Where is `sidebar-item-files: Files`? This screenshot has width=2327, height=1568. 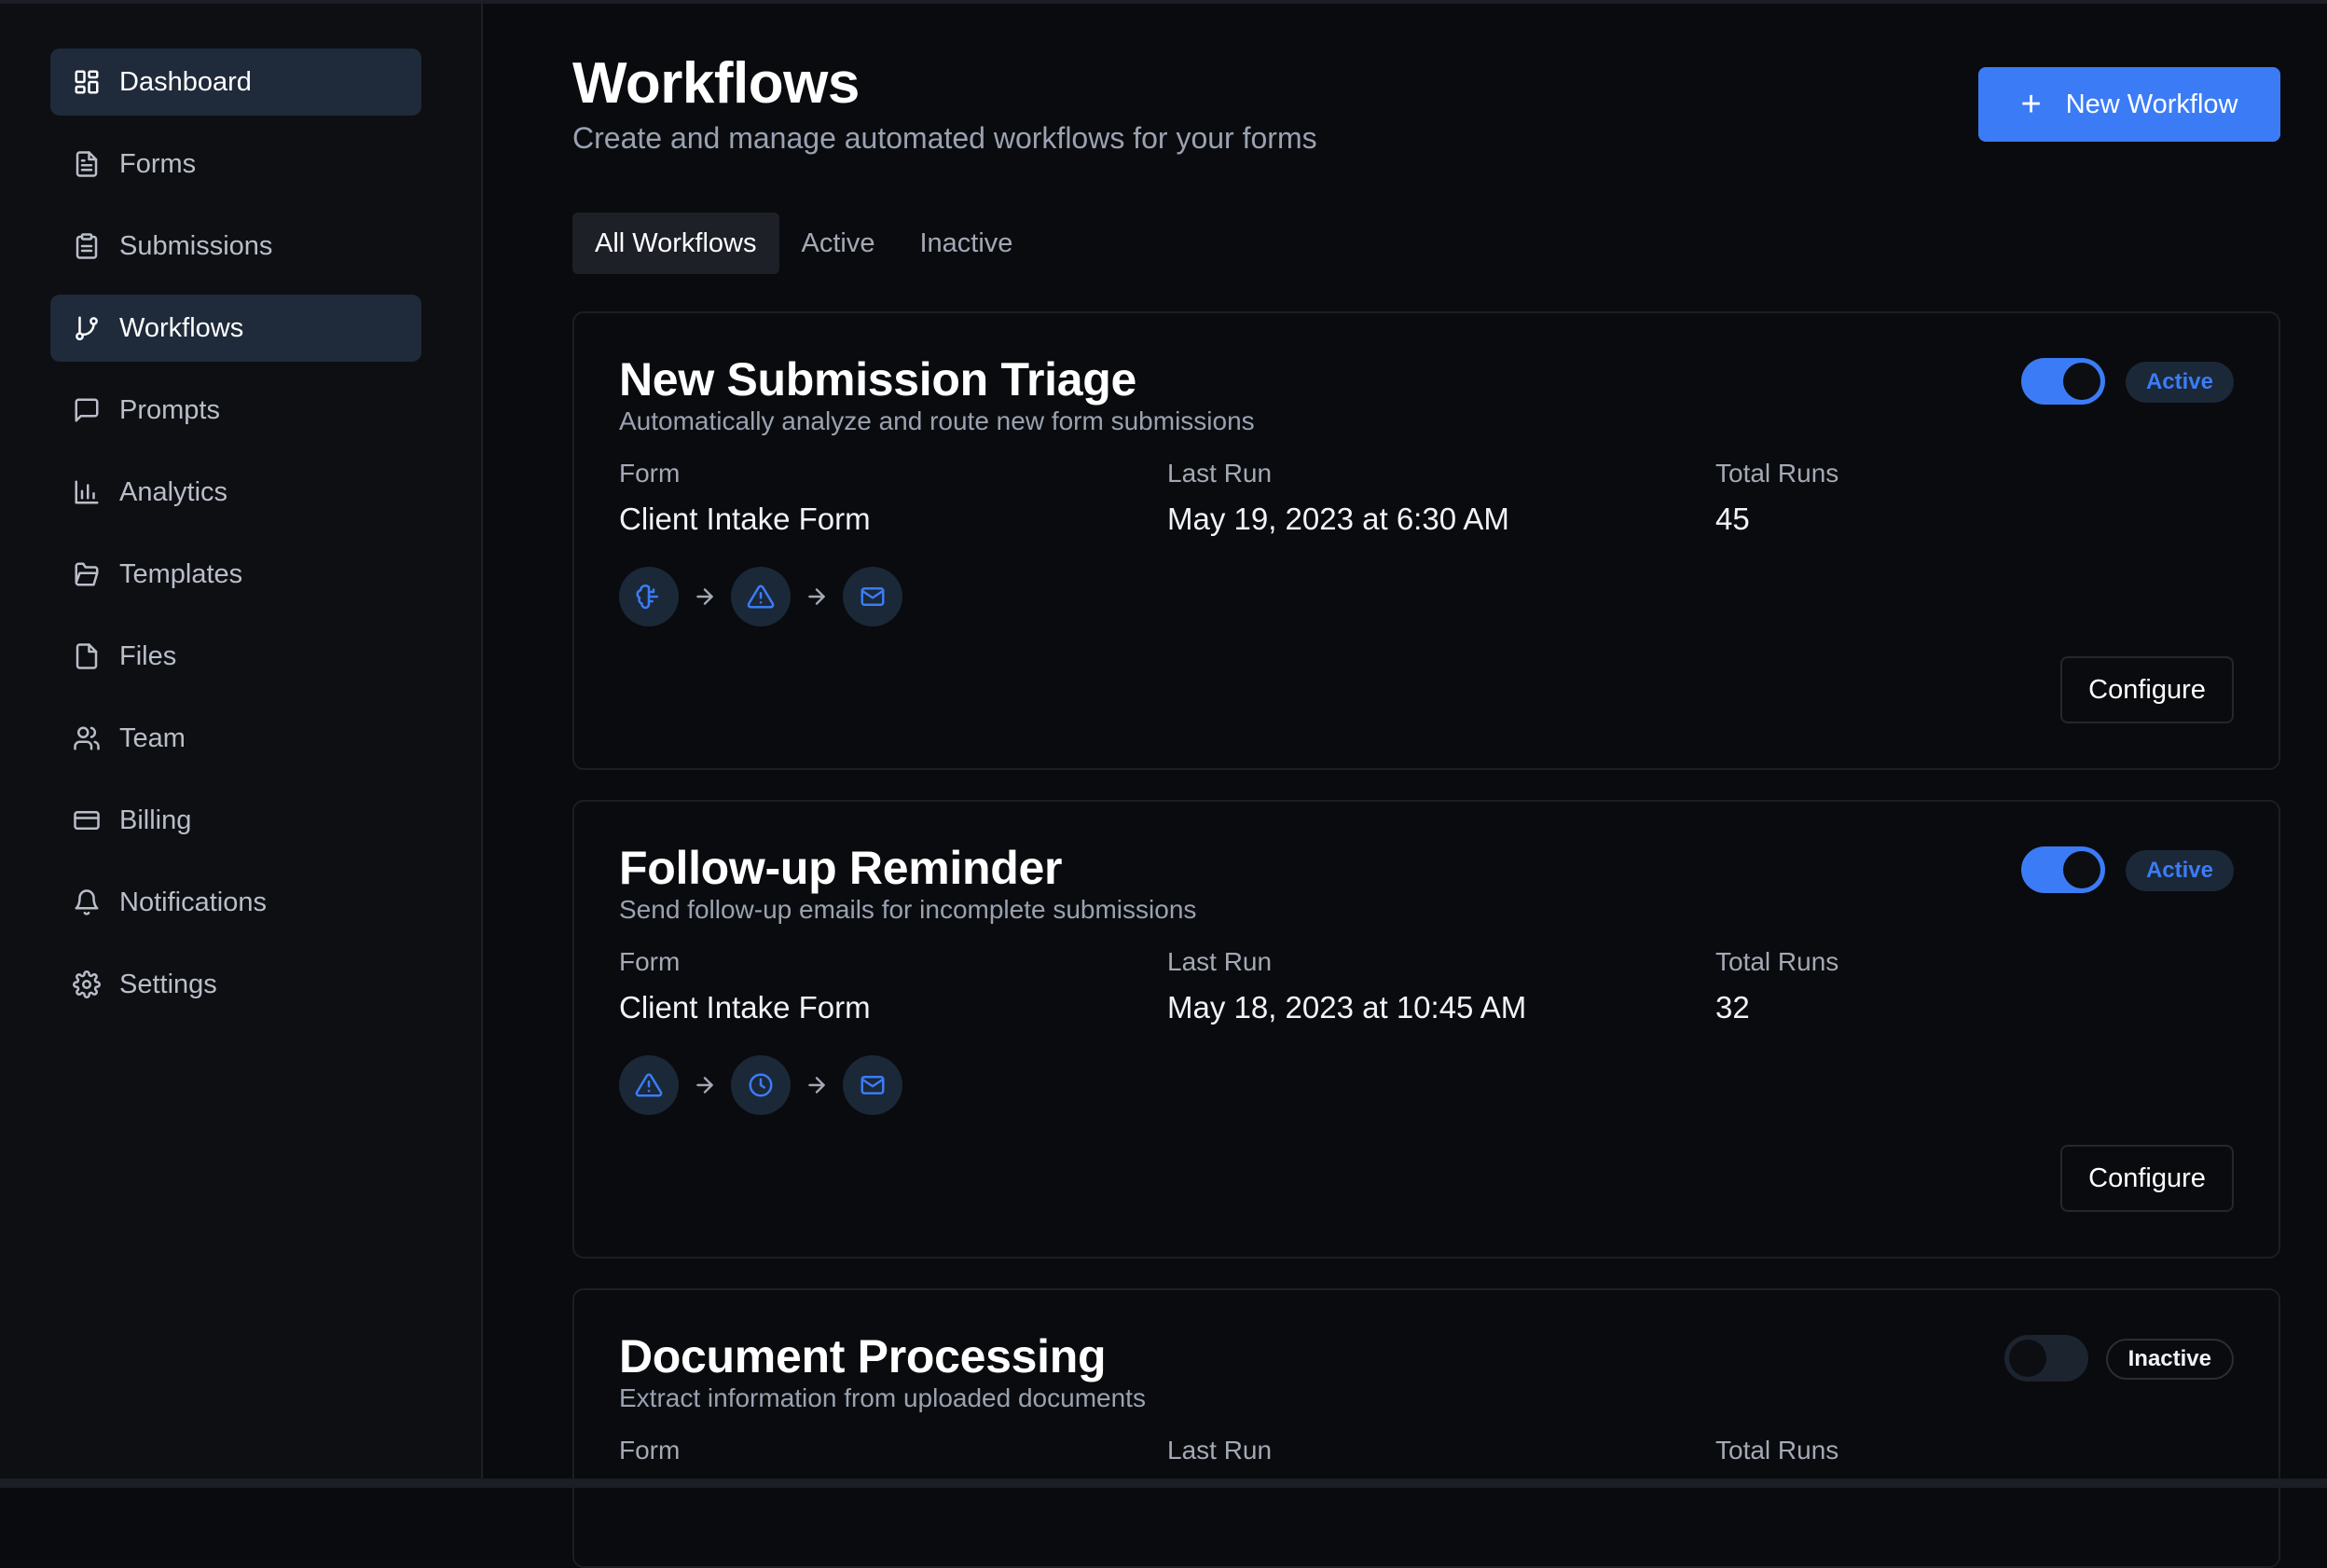 sidebar-item-files: Files is located at coordinates (235, 656).